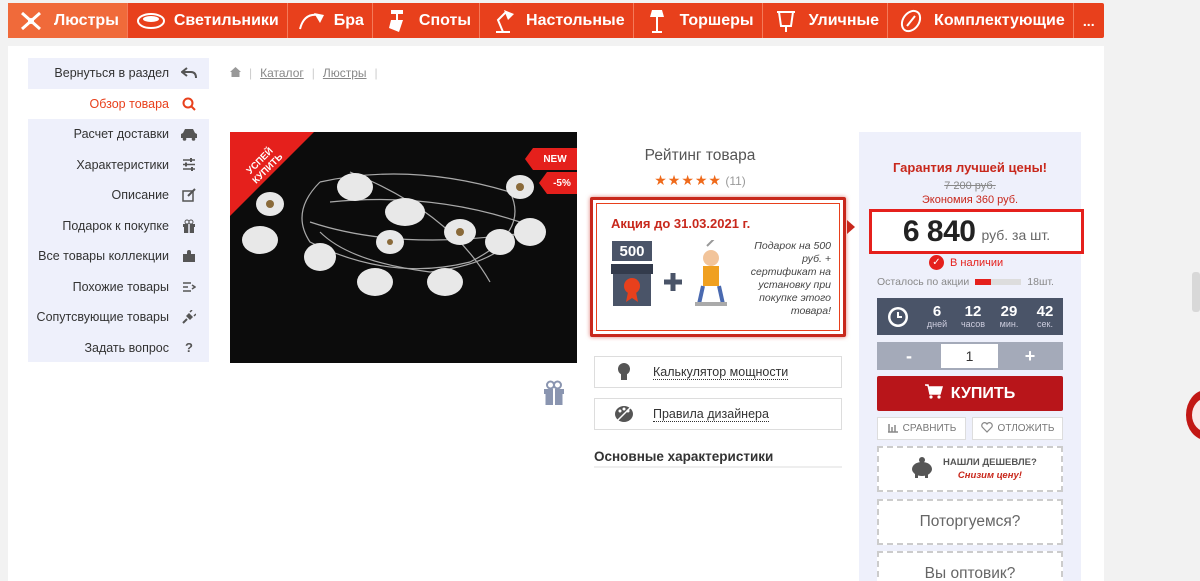 This screenshot has height=581, width=1200. Describe the element at coordinates (898, 317) in the screenshot. I see `clock-icon` at that location.